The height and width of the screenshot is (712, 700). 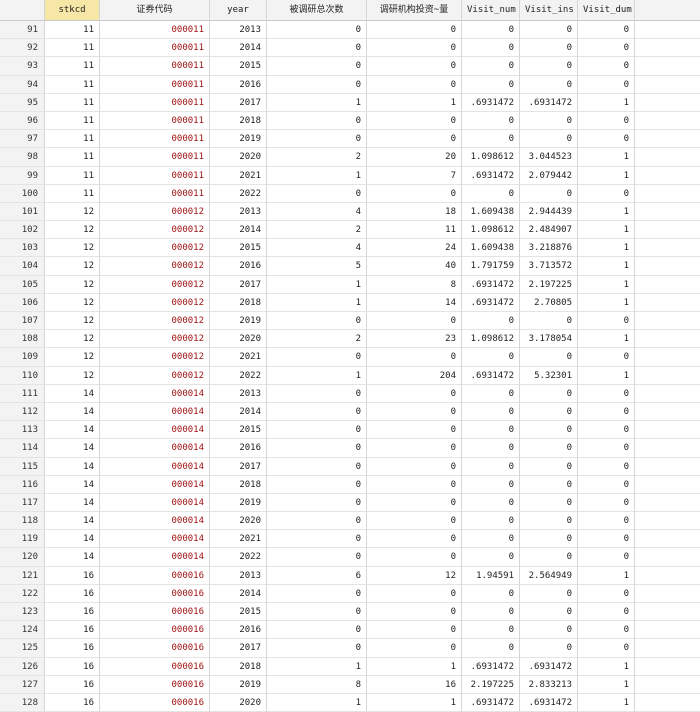 I want to click on cell-visit-num: 1.791759, so click(x=491, y=266).